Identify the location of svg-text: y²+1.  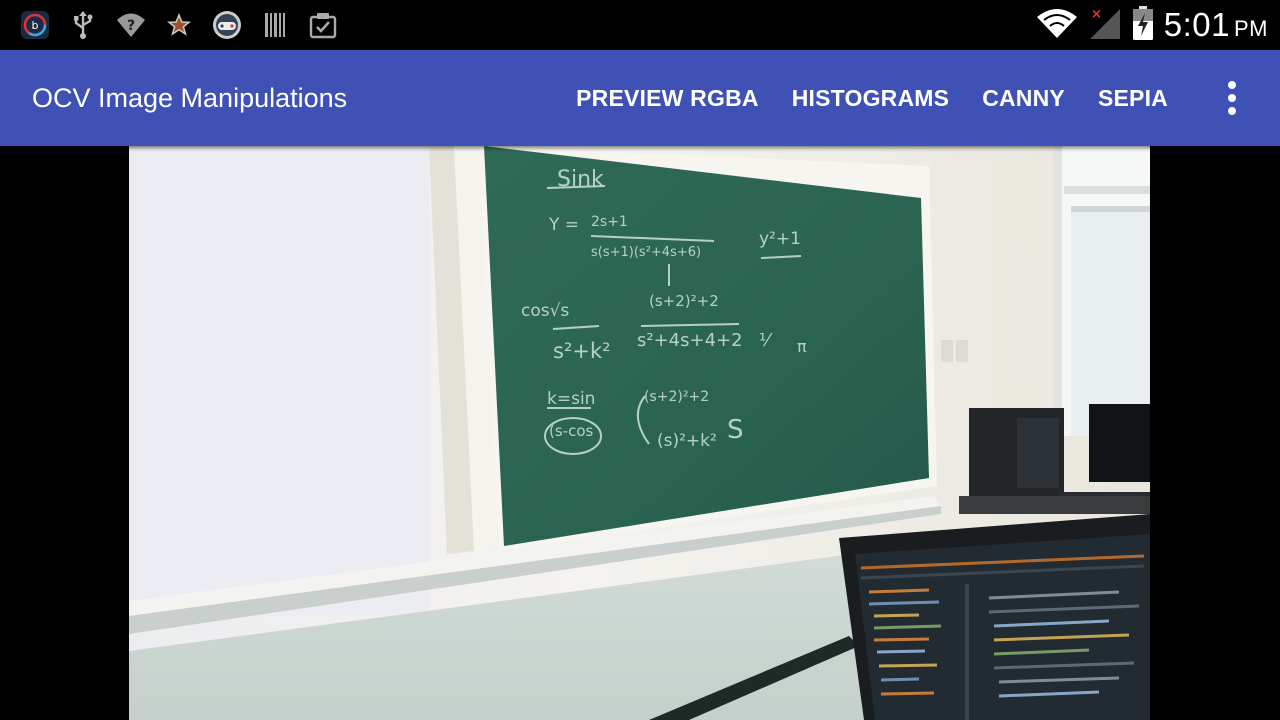
(780, 239).